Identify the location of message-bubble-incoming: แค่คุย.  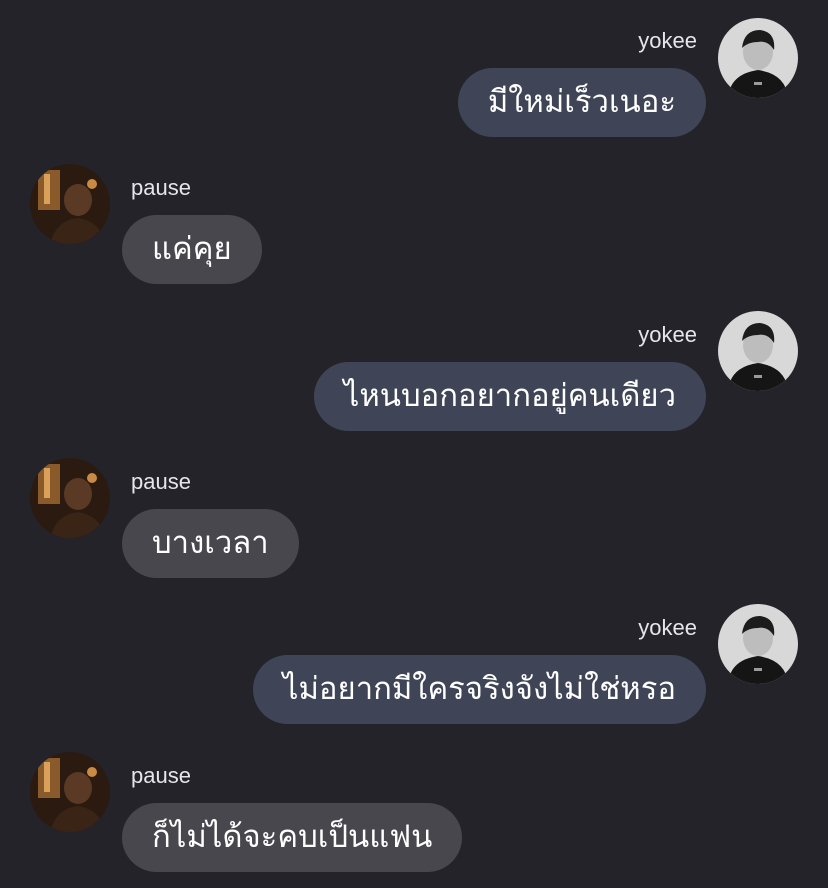
(192, 249).